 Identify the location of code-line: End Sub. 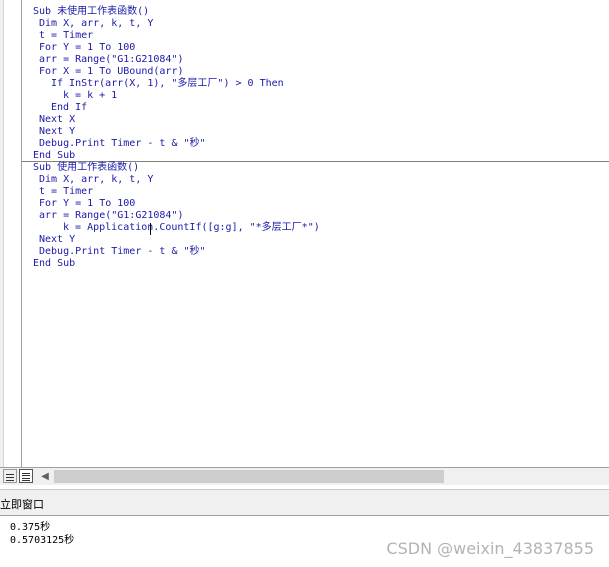
(315, 264).